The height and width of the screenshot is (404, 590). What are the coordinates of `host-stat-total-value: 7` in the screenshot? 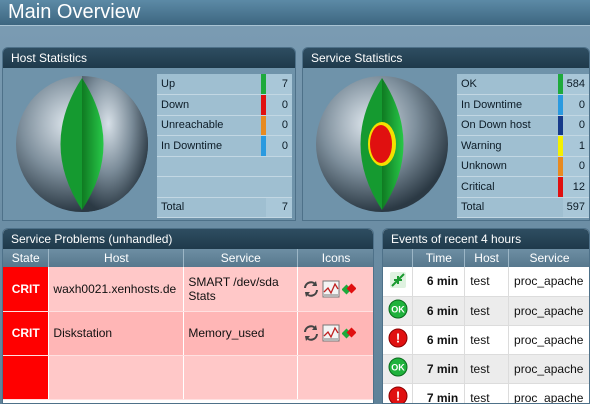 It's located at (279, 207).